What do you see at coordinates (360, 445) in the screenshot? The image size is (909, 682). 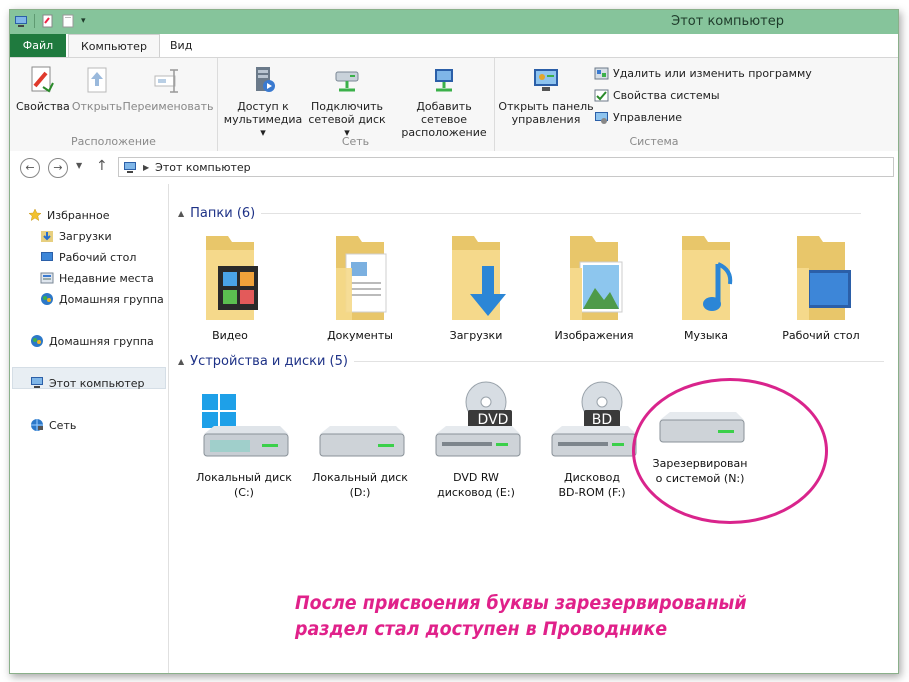 I see `drive-d: Локальный диск (D:)` at bounding box center [360, 445].